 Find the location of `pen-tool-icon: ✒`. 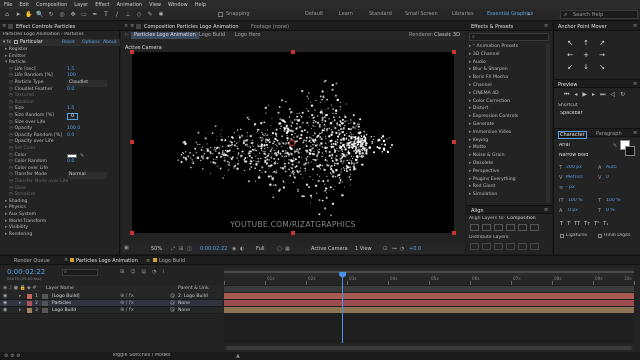

pen-tool-icon: ✒ is located at coordinates (95, 15).